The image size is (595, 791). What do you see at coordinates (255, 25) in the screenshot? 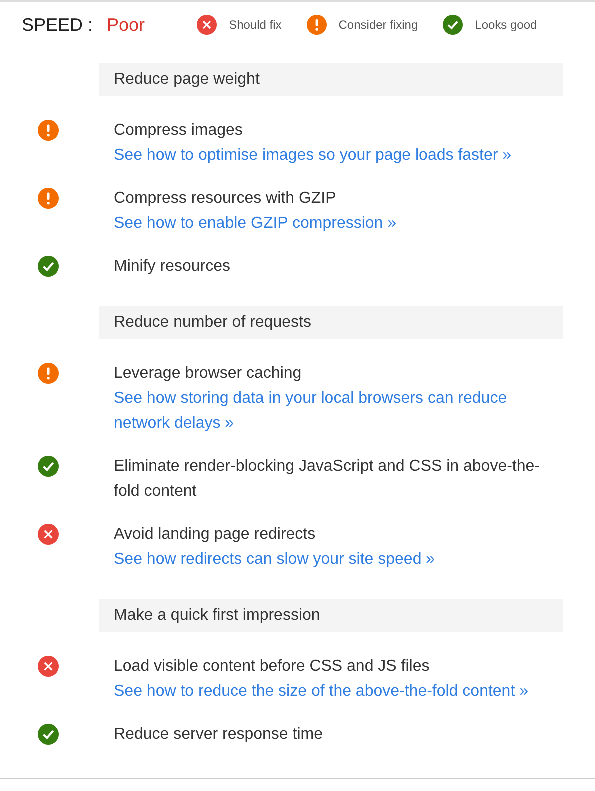
I see `legend-label: Should fix` at bounding box center [255, 25].